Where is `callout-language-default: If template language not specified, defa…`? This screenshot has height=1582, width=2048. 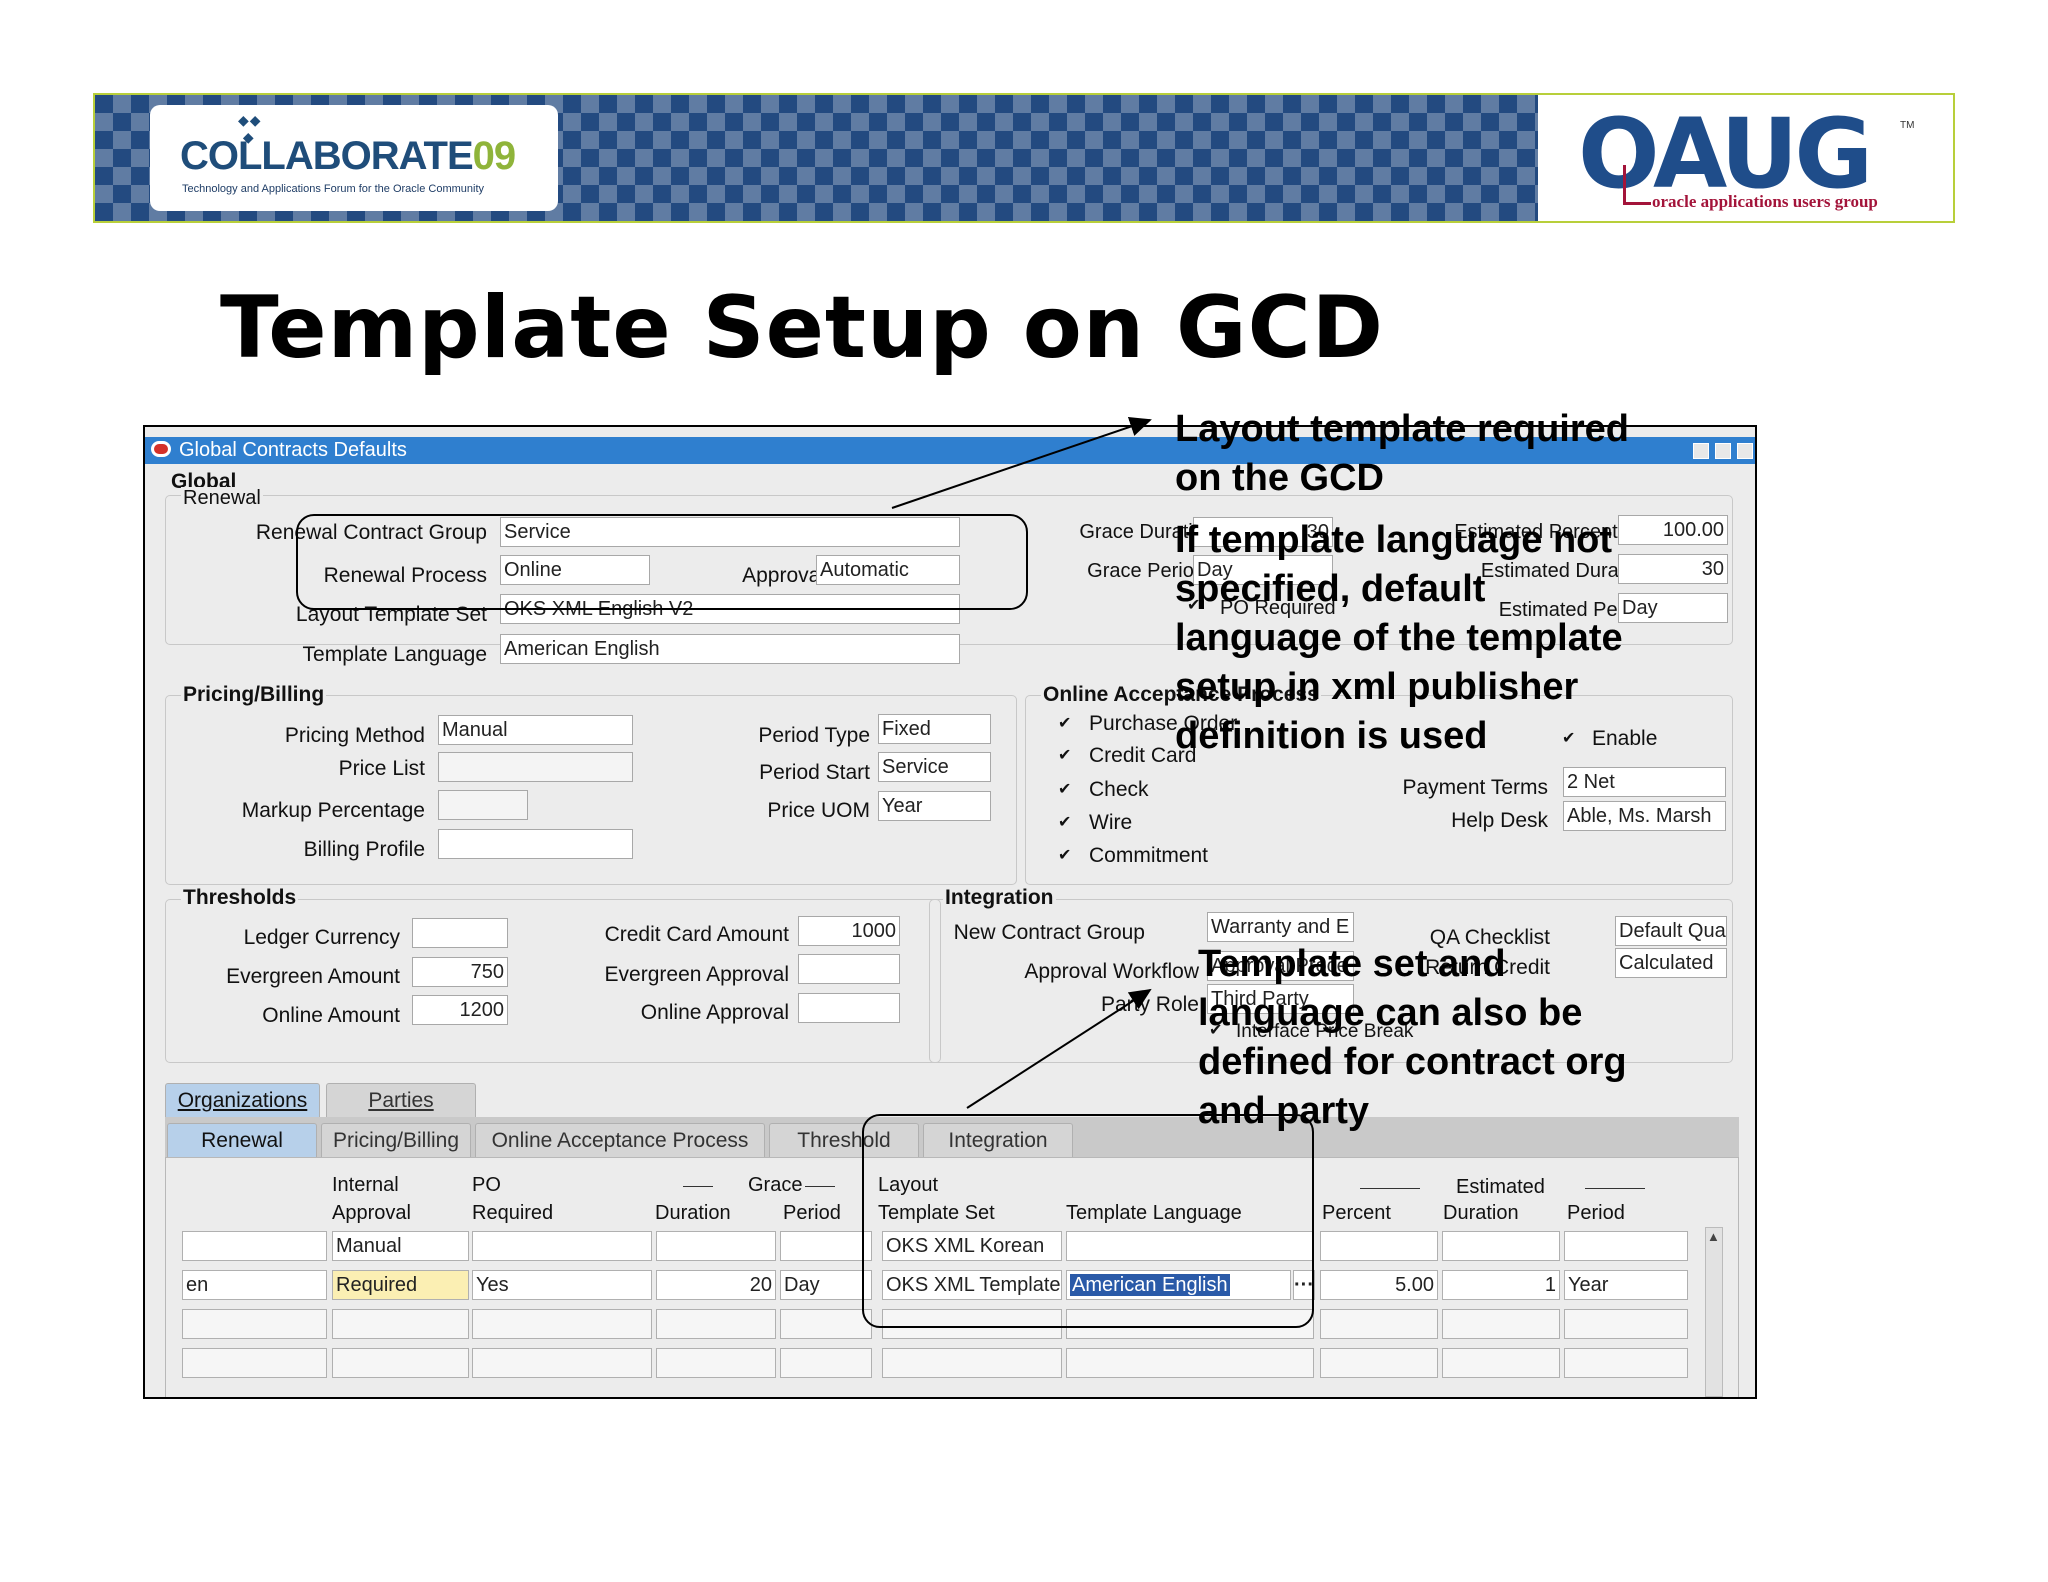
callout-language-default: If template language not specified, defa… is located at coordinates (1399, 638).